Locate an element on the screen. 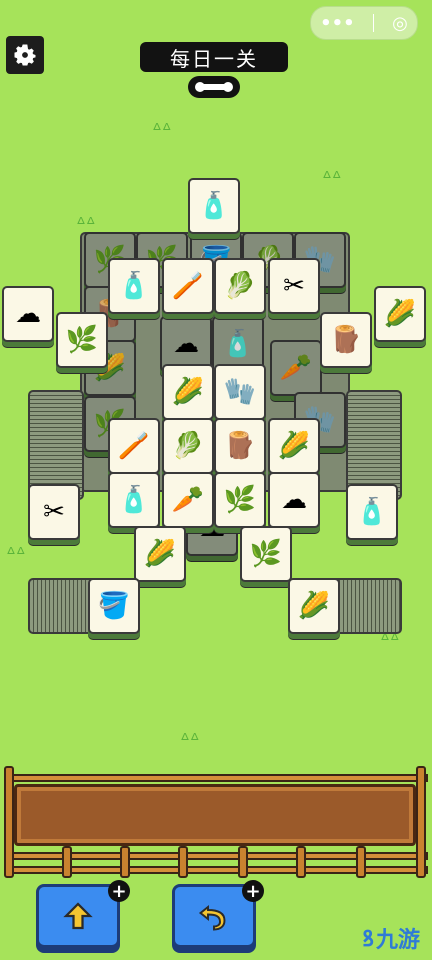  tile-stack-bottom-right is located at coordinates (366, 606).